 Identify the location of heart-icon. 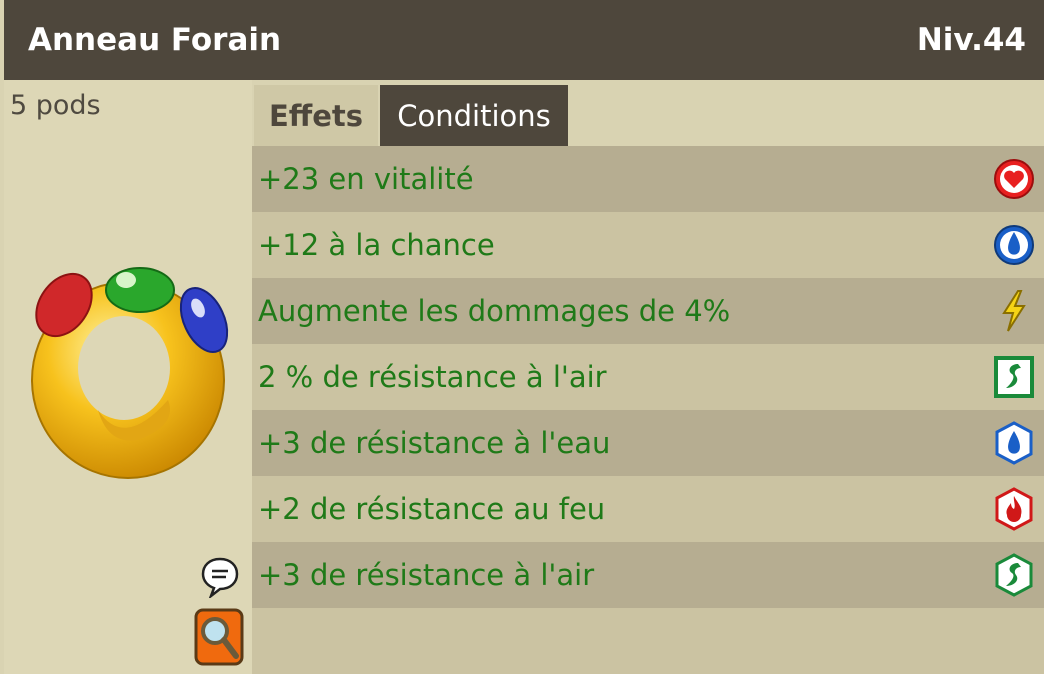
(1014, 179).